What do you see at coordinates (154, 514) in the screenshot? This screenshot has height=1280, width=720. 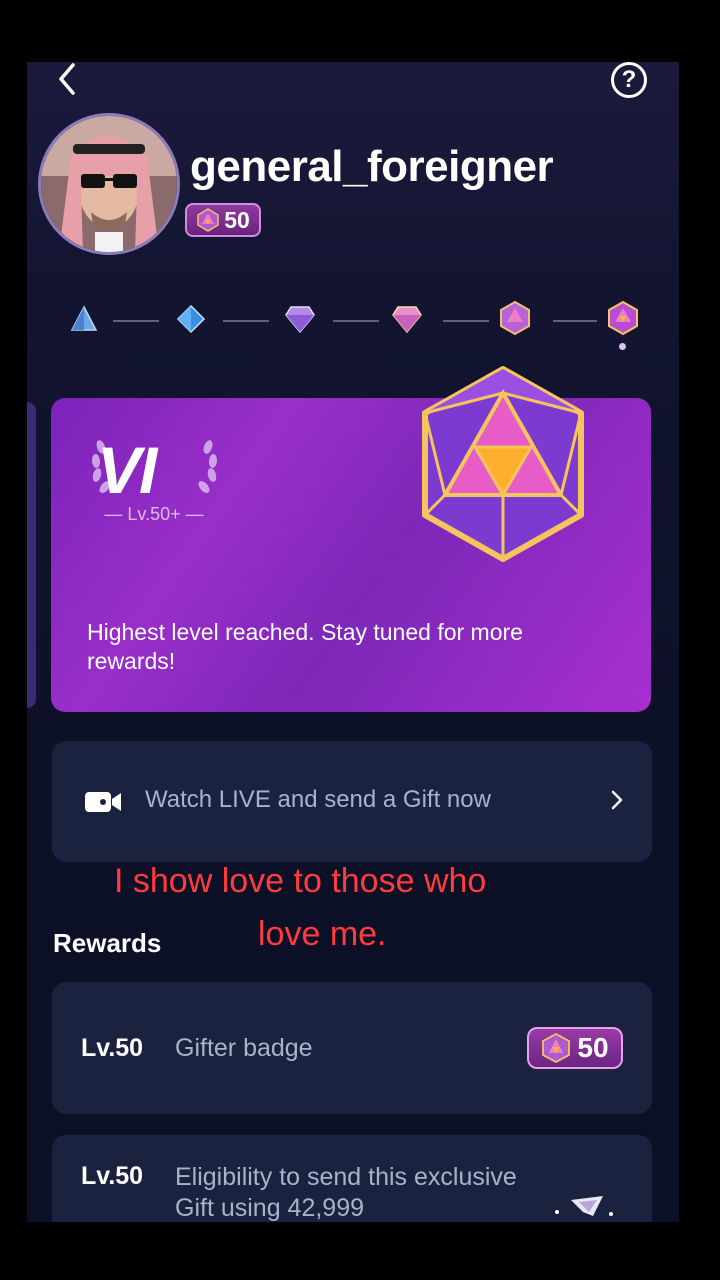 I see `tier-level-range: — Lv.50+ —` at bounding box center [154, 514].